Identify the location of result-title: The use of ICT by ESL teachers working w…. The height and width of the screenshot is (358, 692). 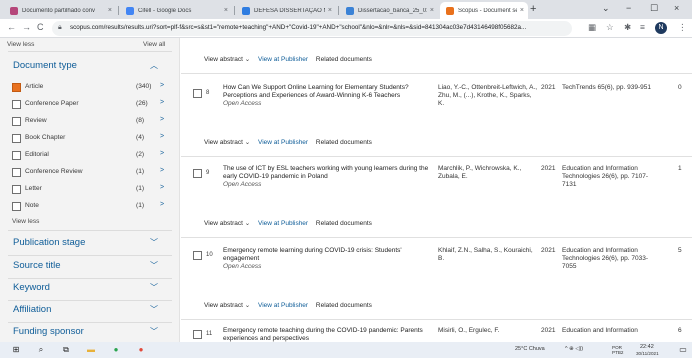
(328, 177).